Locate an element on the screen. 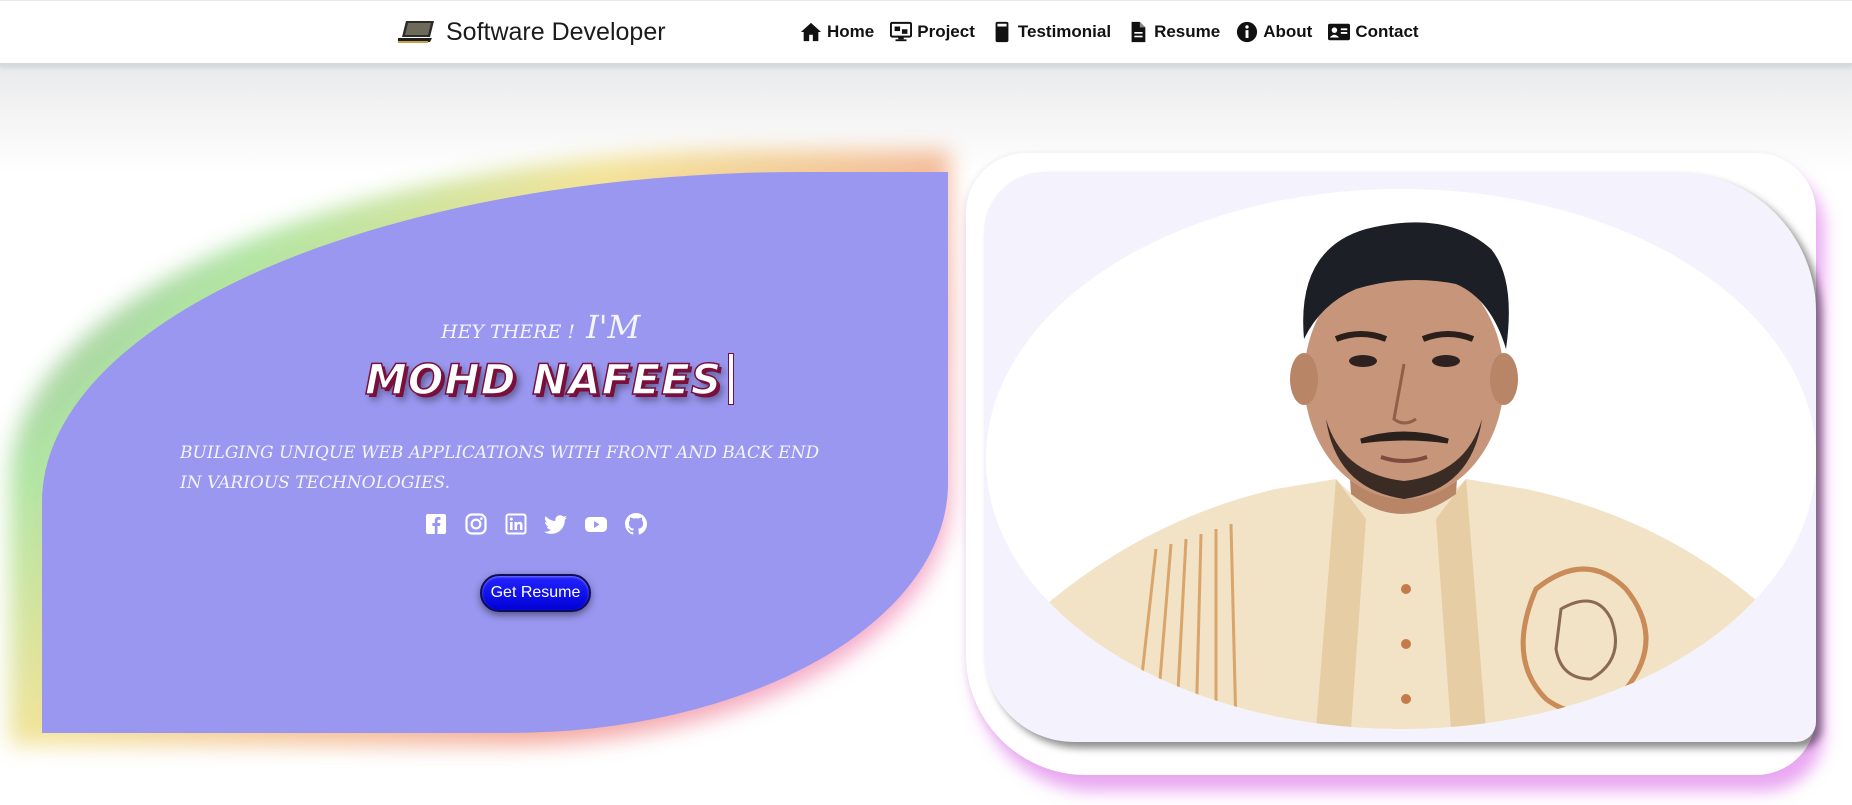  nav-item-testimonial: Testimonial is located at coordinates (1051, 32).